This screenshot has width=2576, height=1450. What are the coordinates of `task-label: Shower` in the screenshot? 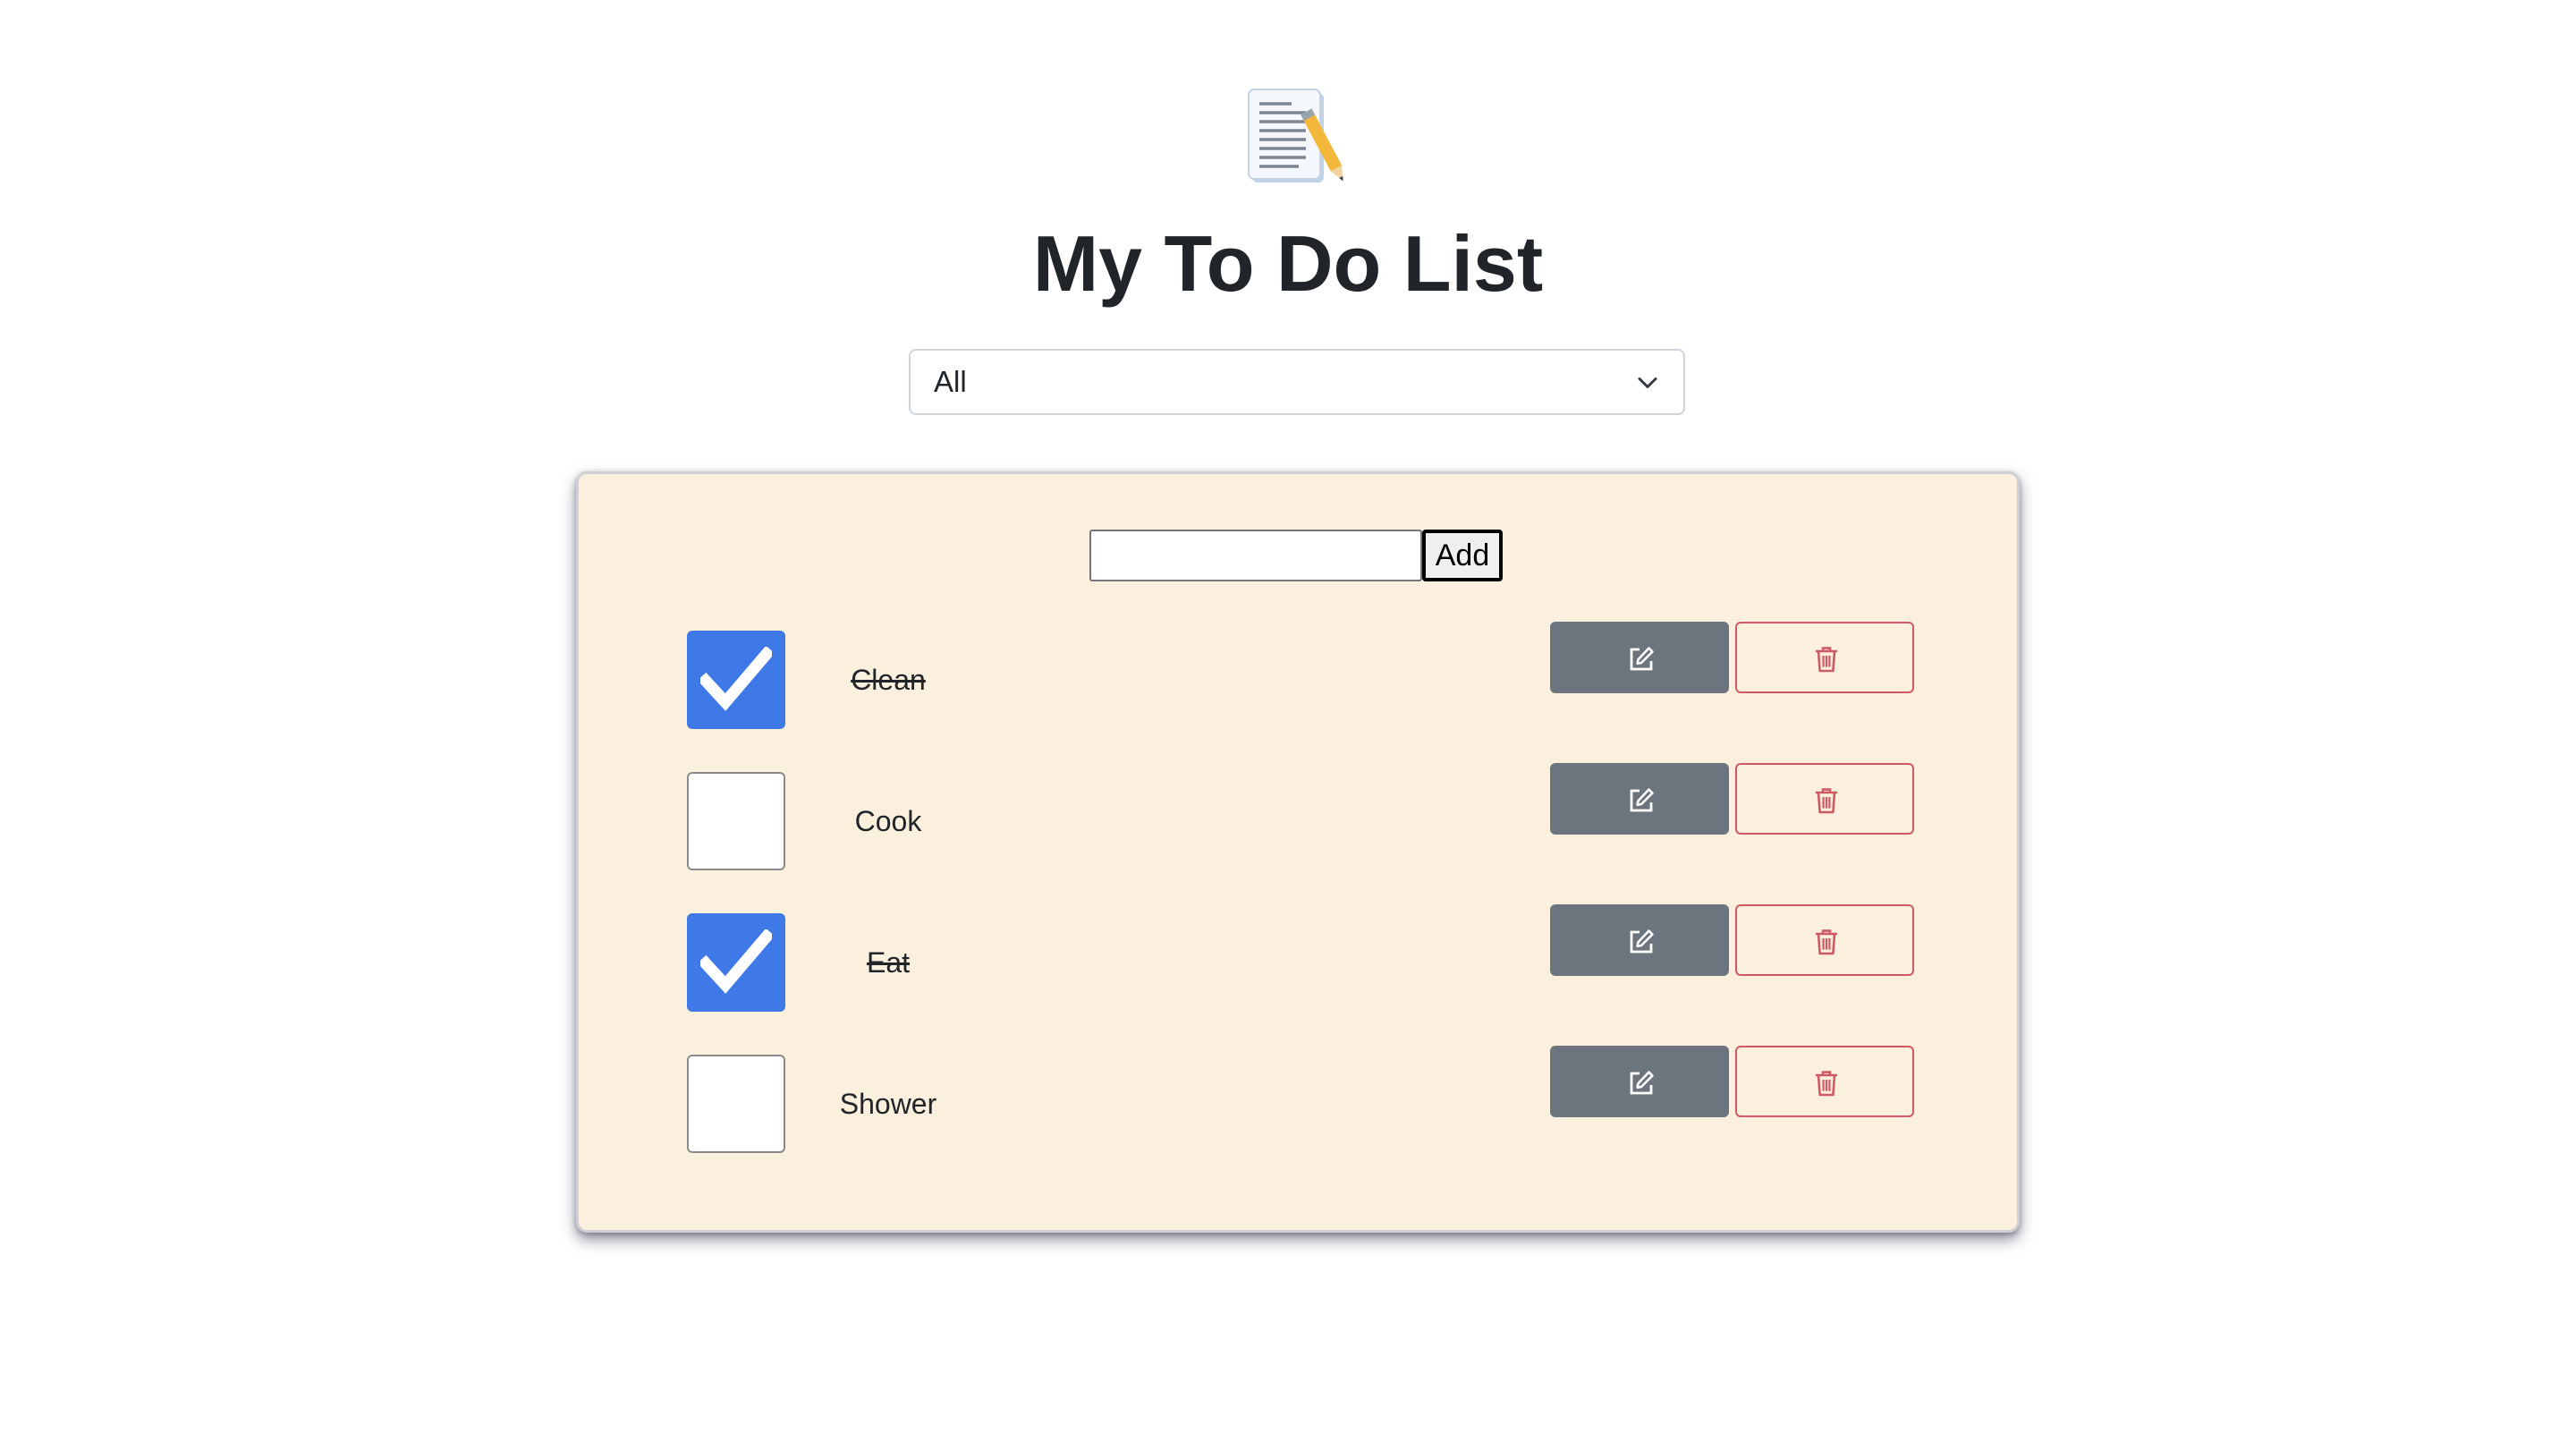 It's located at (888, 1104).